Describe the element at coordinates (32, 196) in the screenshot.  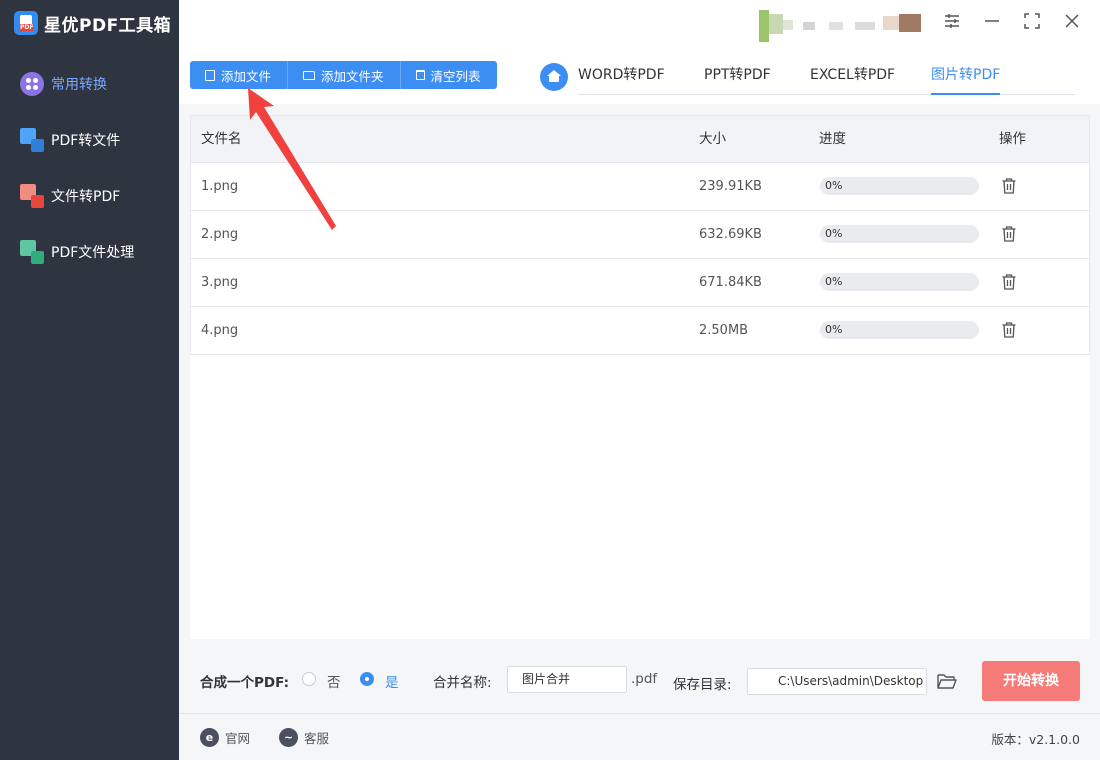
I see `file-to-pdf-icon` at that location.